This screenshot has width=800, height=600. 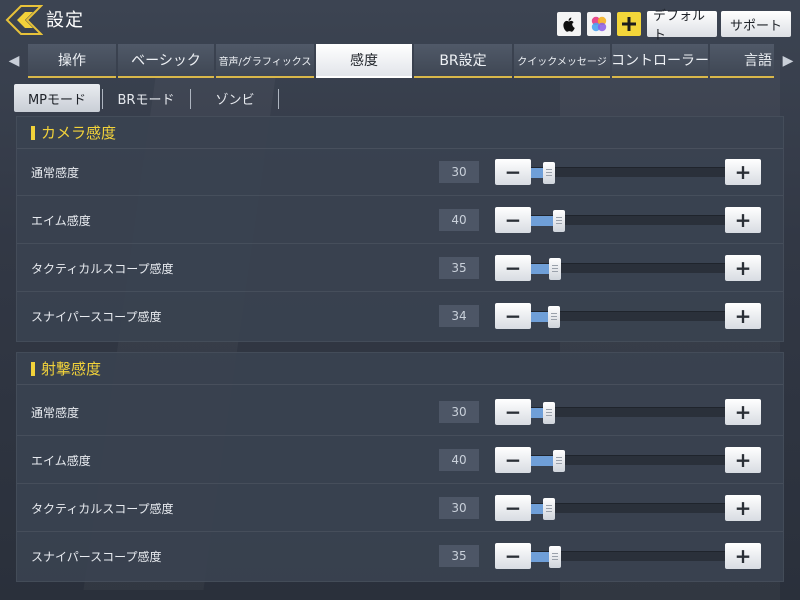 I want to click on tab-controls: 操作, so click(x=72, y=61).